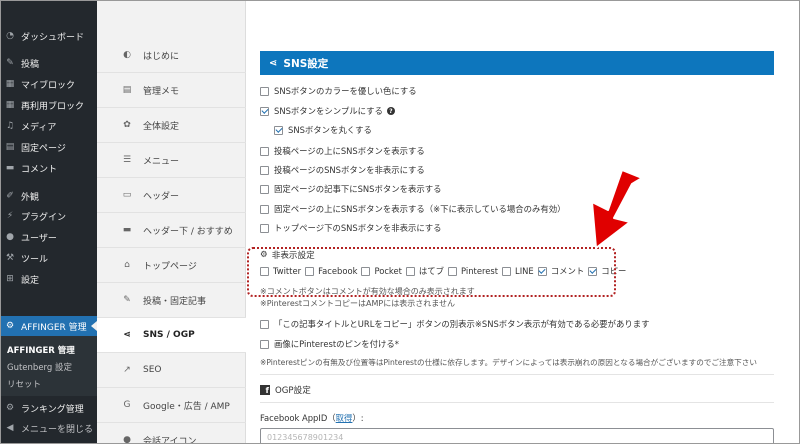  I want to click on field-label: Facebook AppID（, so click(298, 418).